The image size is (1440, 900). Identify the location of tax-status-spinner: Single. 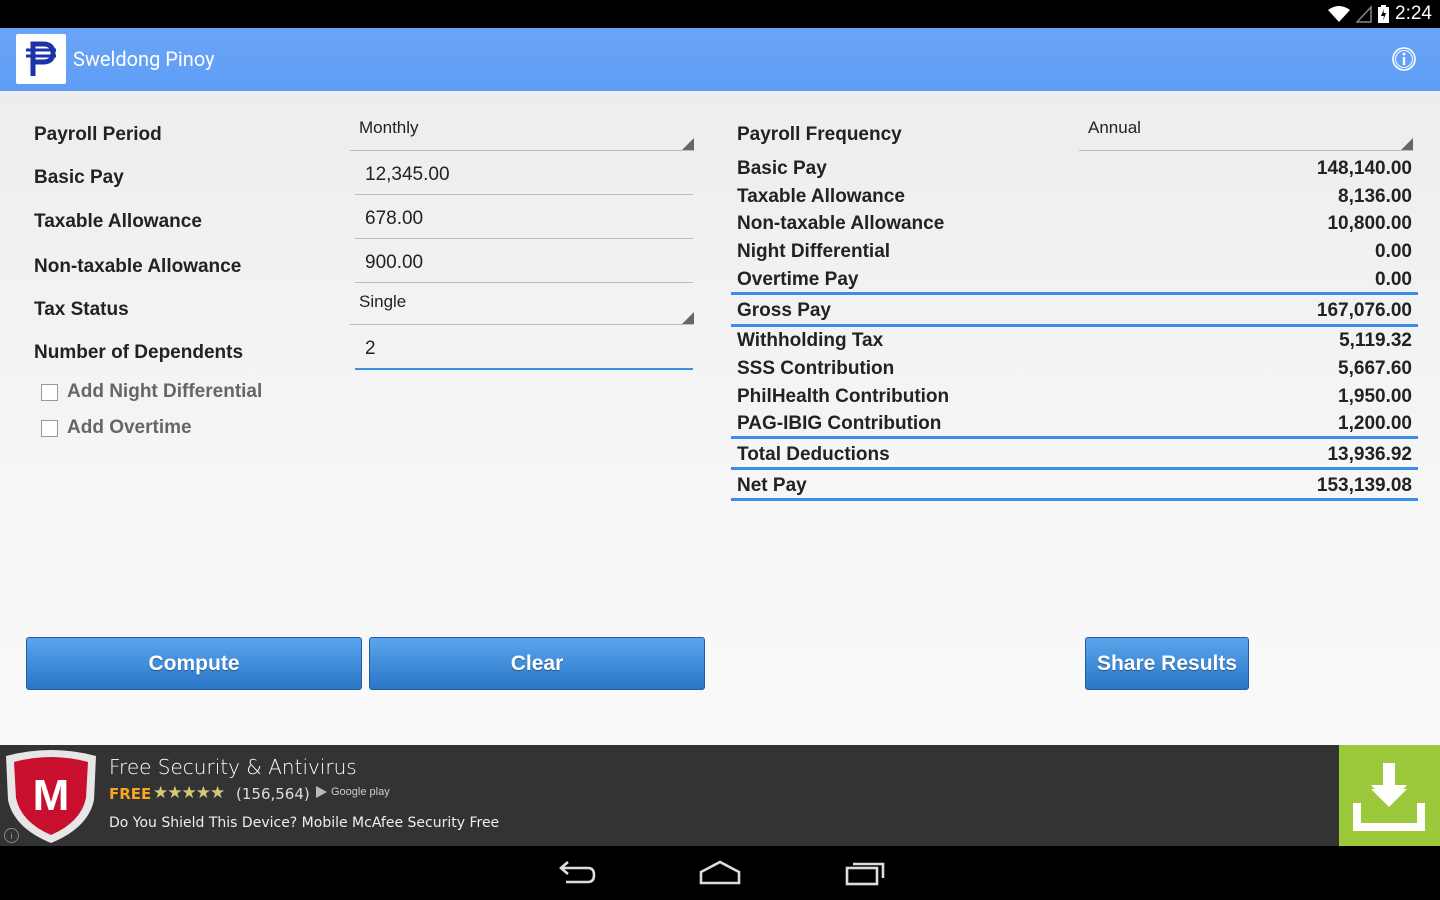
(522, 306).